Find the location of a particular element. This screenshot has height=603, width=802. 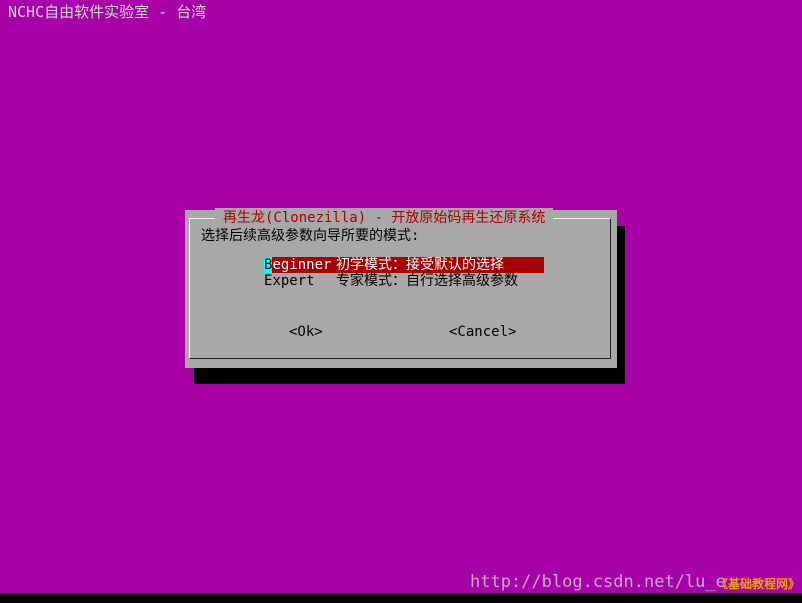

dialog-title: 再生龙(Clonezilla) - 开放原始码再生还原系统 is located at coordinates (384, 218).